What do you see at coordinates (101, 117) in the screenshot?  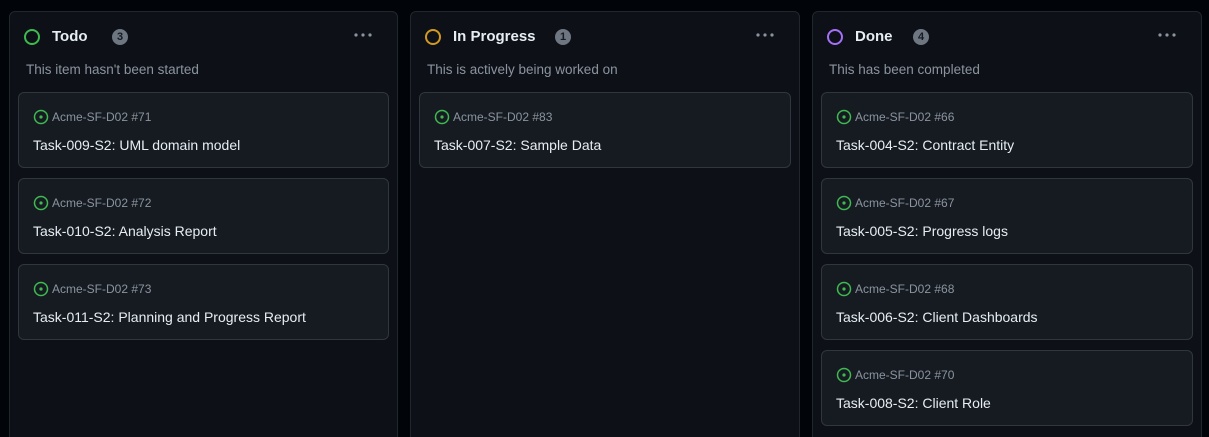 I see `issue-reference: Acme-SF-D02 #71` at bounding box center [101, 117].